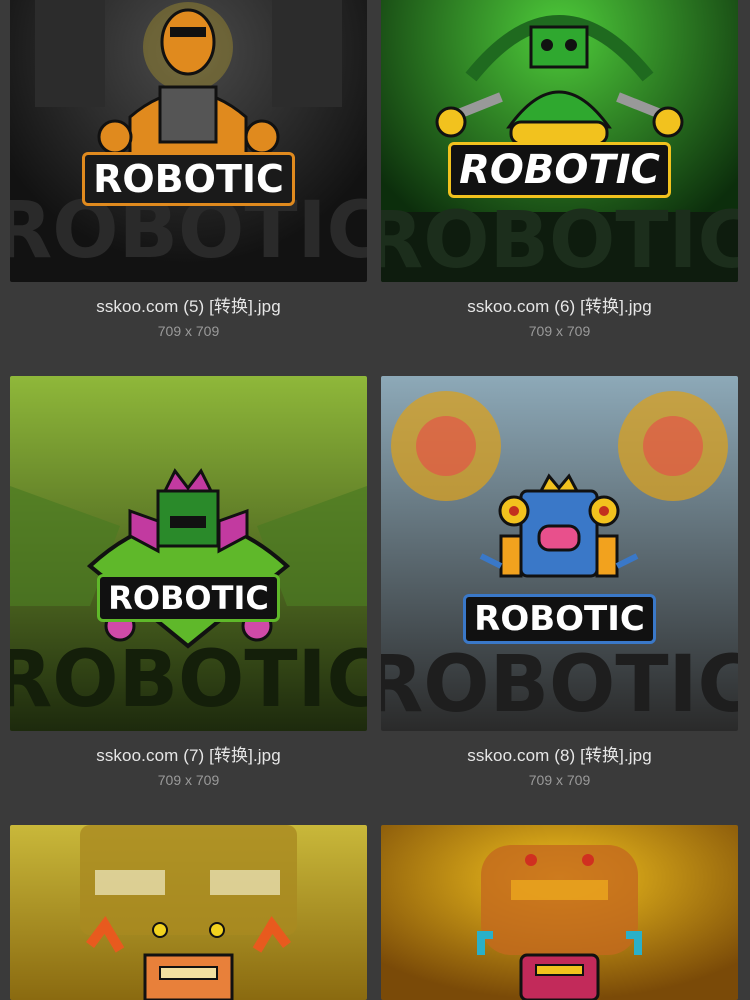 The image size is (750, 1000). What do you see at coordinates (188, 753) in the screenshot?
I see `image-filename: sskoo.com (7) [转换].jpg` at bounding box center [188, 753].